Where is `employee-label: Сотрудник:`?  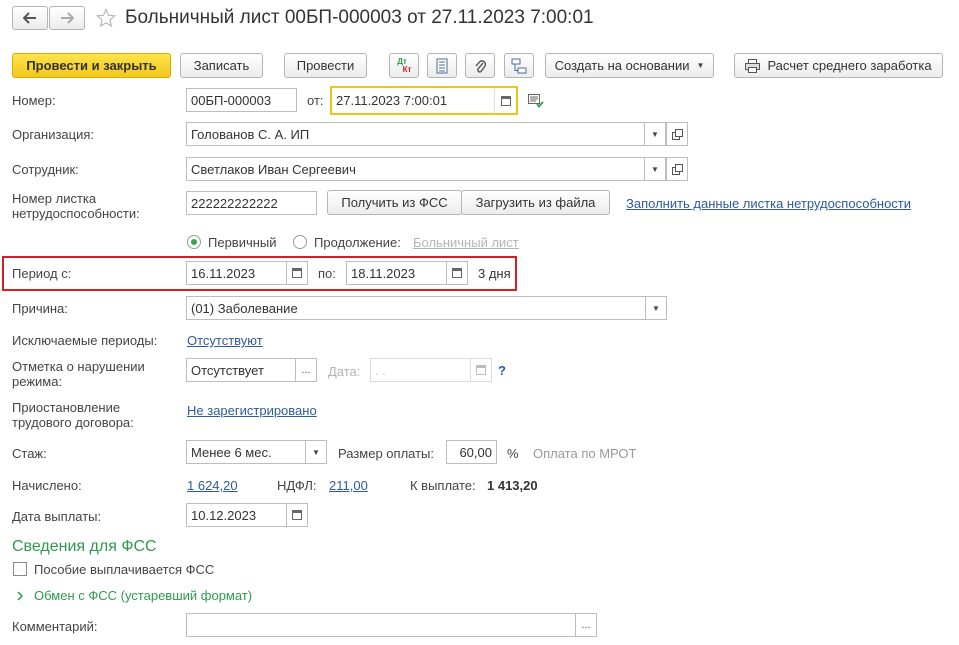
employee-label: Сотрудник: is located at coordinates (45, 169).